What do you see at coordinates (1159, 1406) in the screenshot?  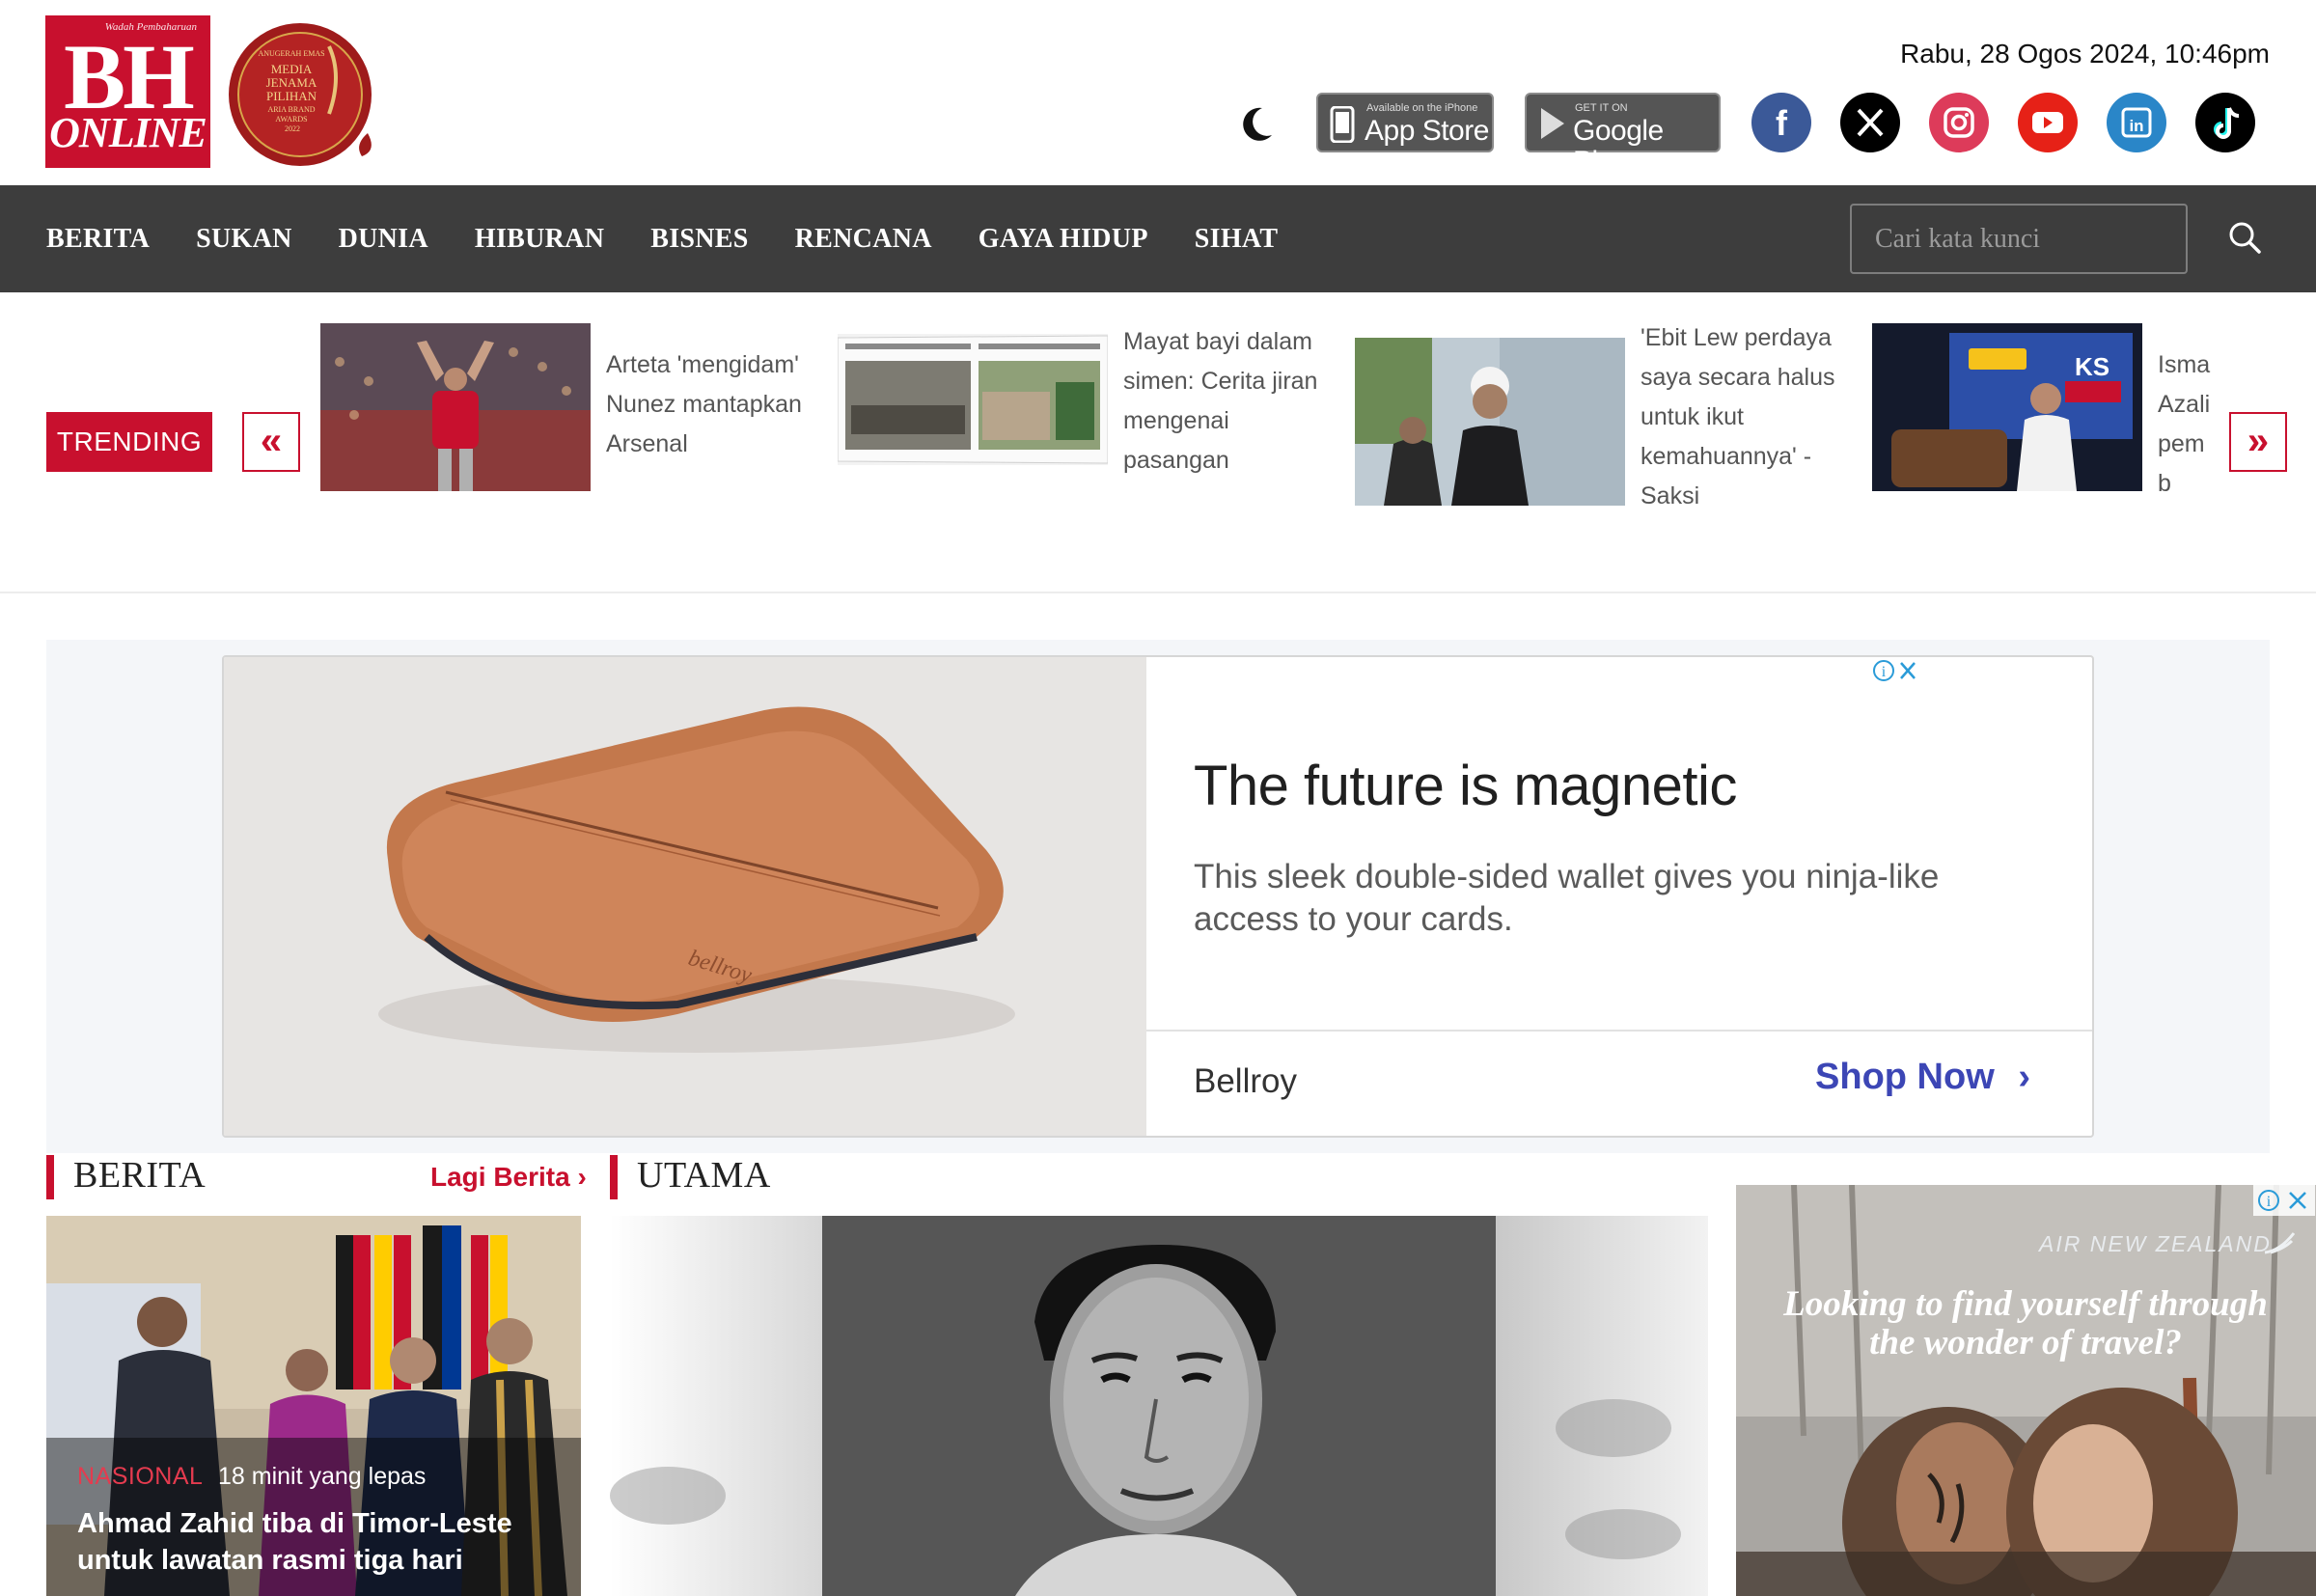 I see `utama-lead-image` at bounding box center [1159, 1406].